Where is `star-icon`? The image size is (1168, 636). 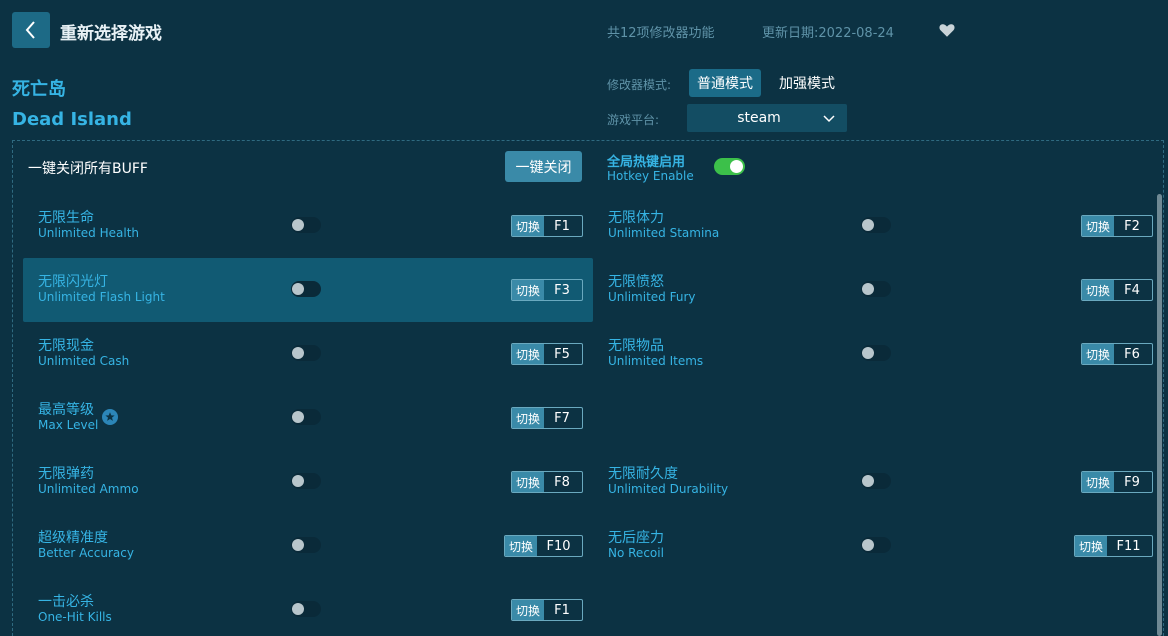
star-icon is located at coordinates (110, 417).